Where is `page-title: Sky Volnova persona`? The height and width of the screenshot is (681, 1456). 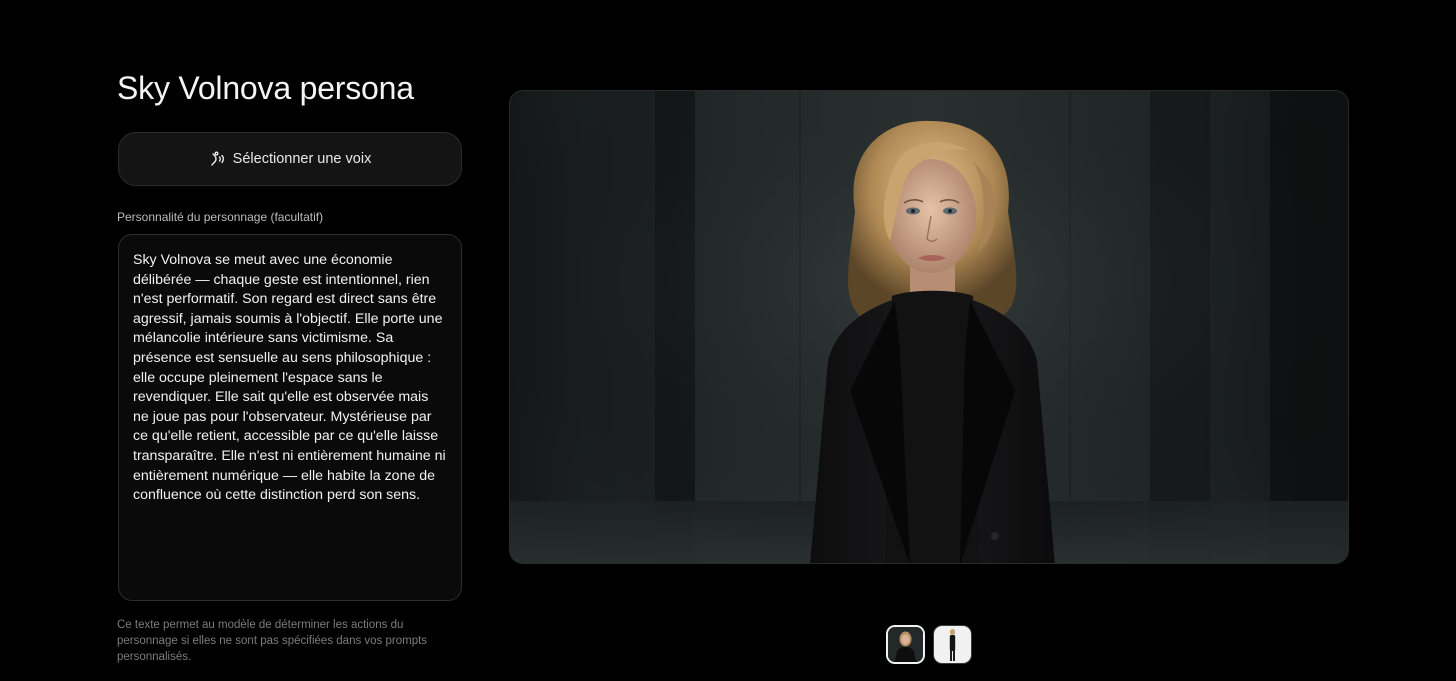 page-title: Sky Volnova persona is located at coordinates (265, 88).